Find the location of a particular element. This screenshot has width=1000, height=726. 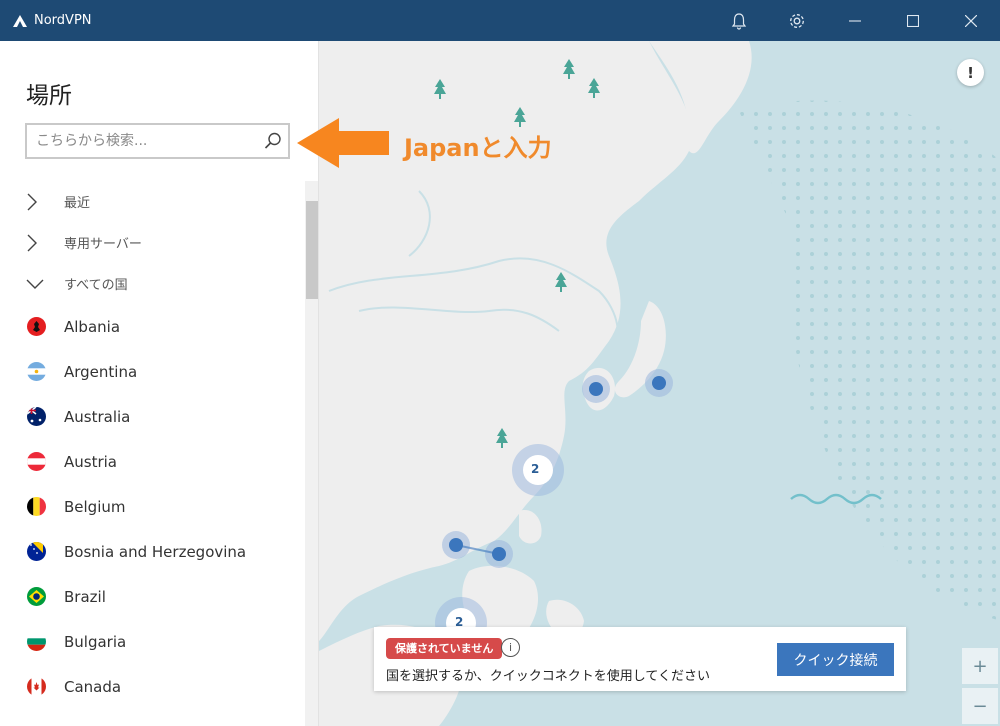

minimize-icon is located at coordinates (855, 20).